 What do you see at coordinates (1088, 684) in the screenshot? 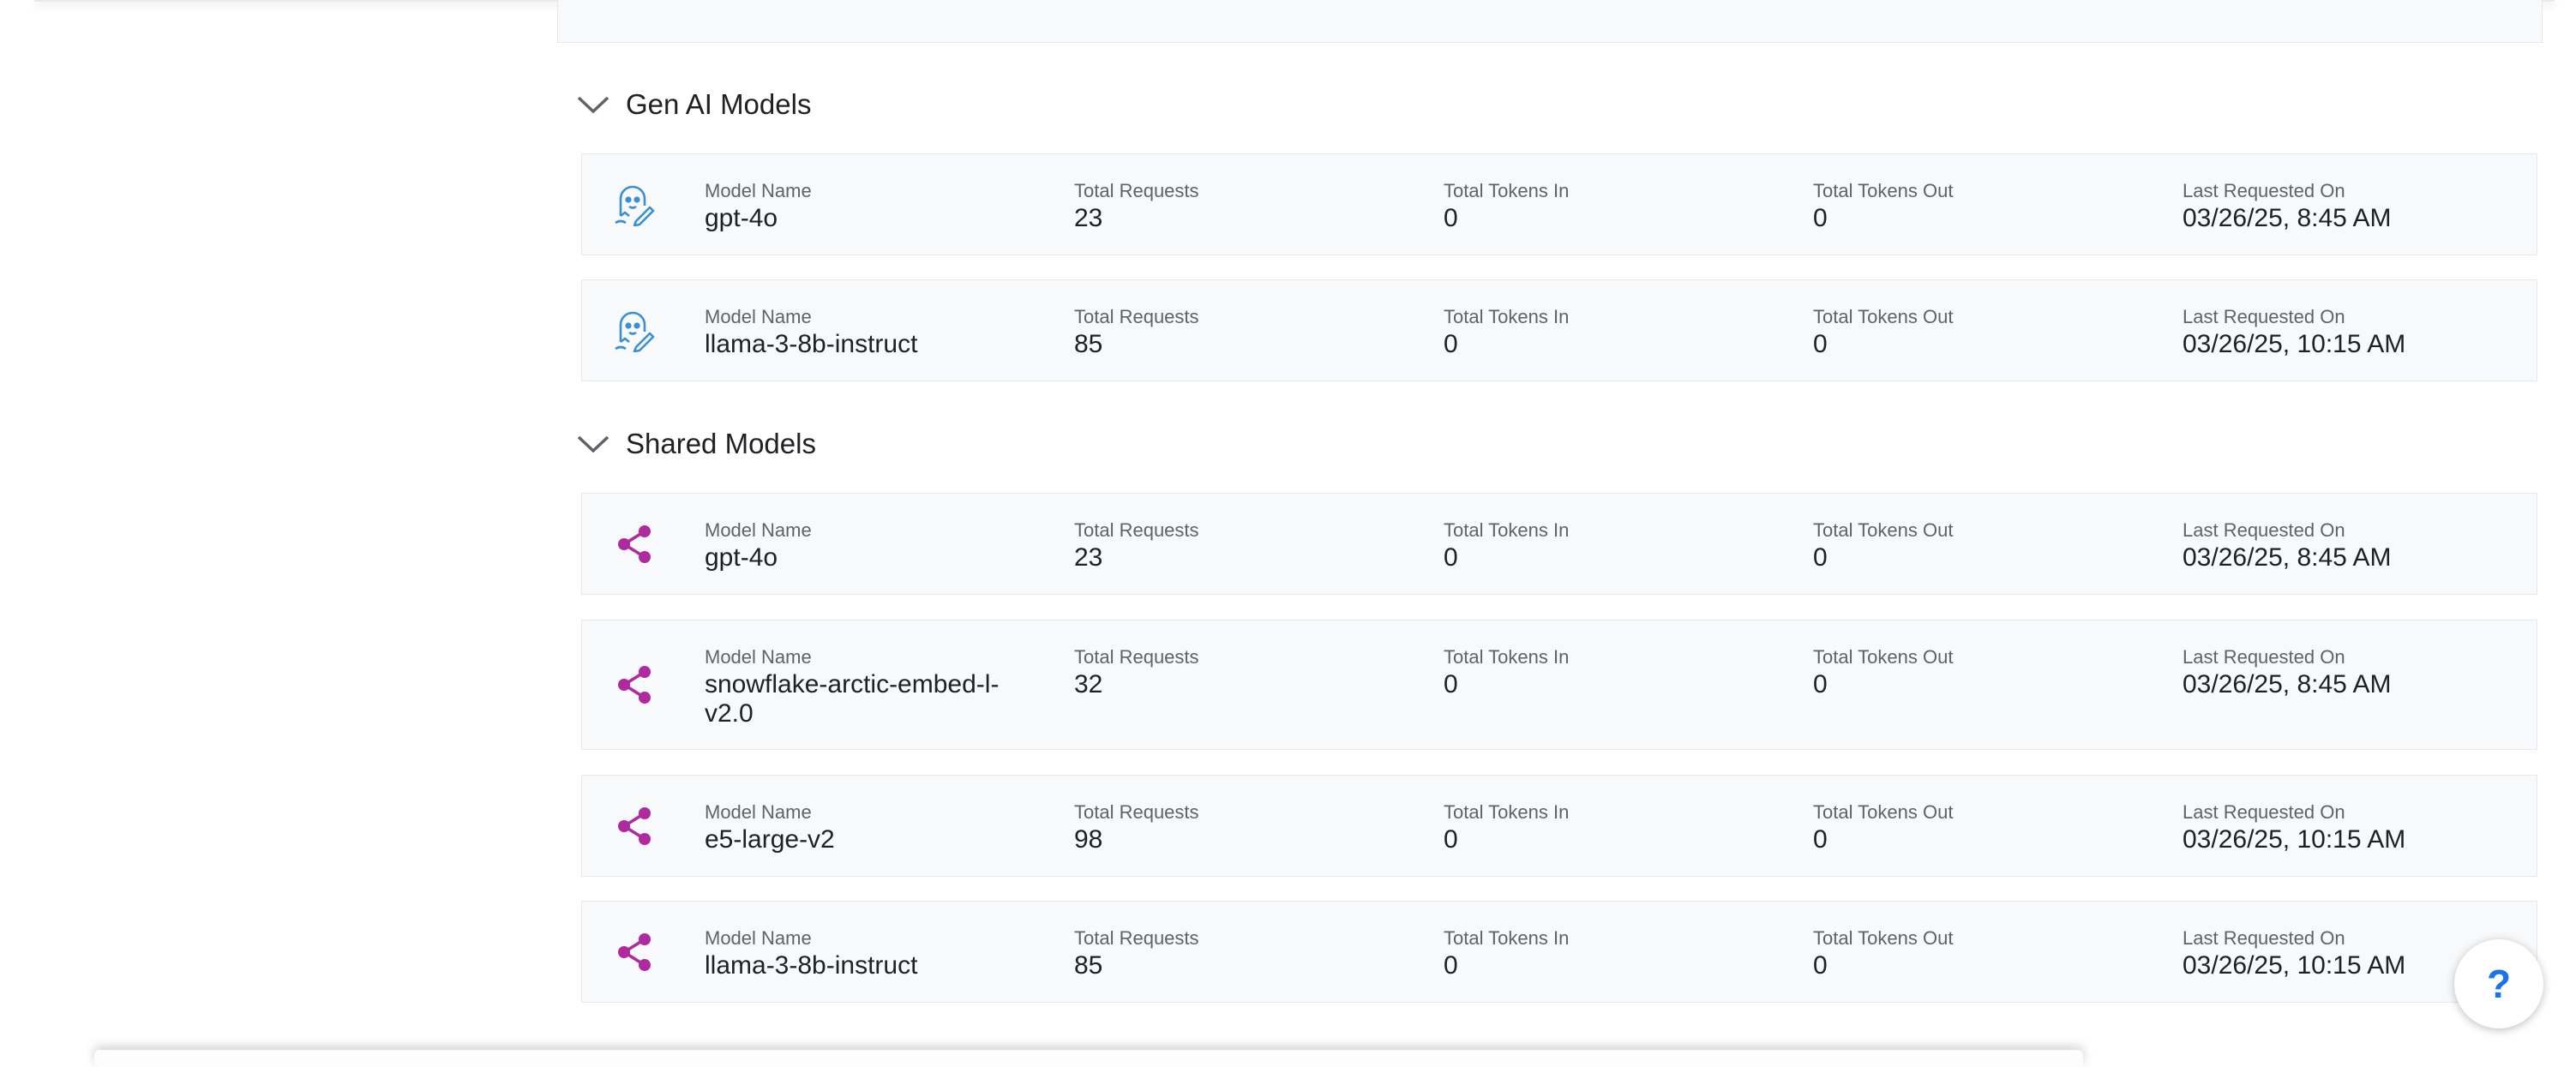
I see `total-requests-value: 32` at bounding box center [1088, 684].